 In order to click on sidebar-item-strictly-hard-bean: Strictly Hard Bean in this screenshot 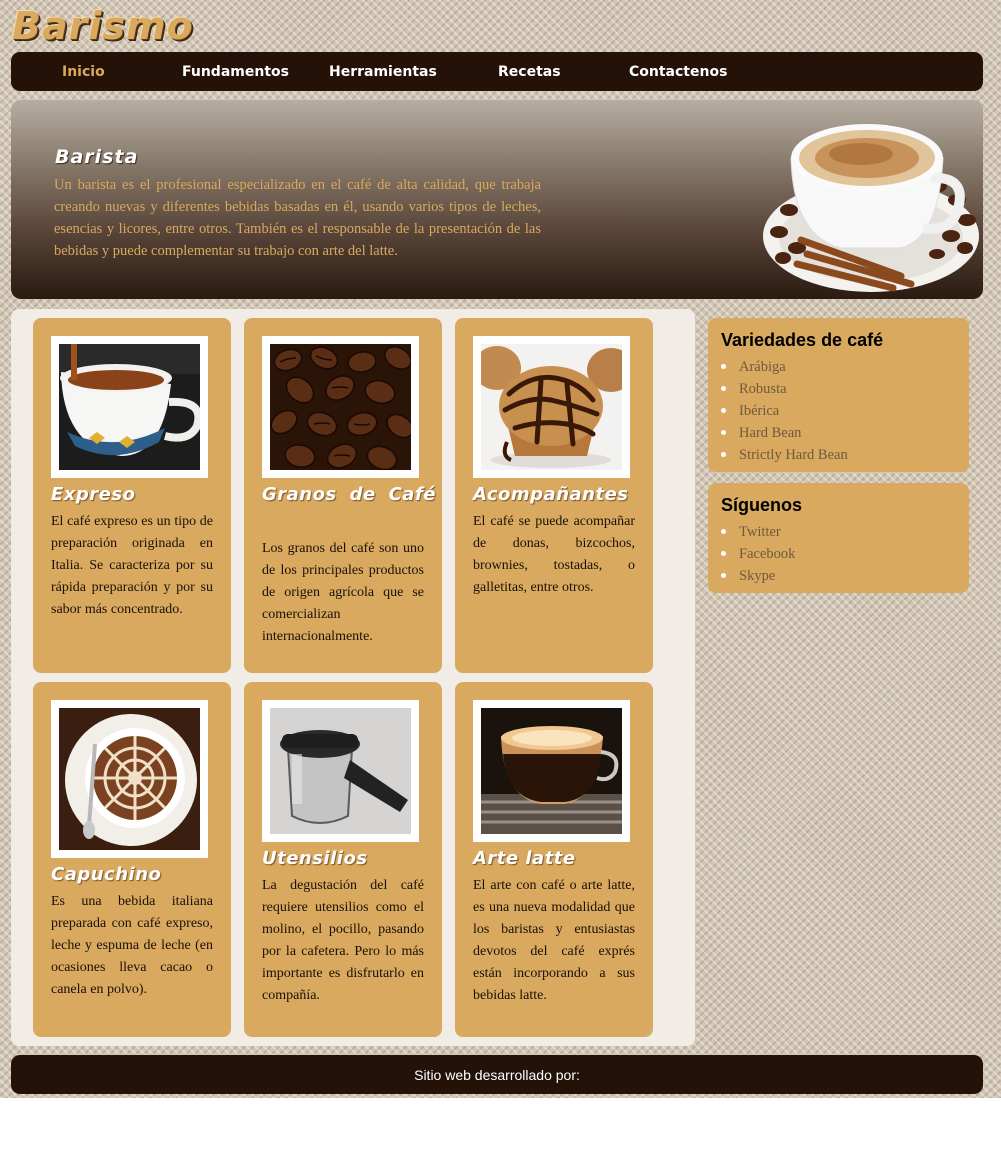, I will do `click(784, 455)`.